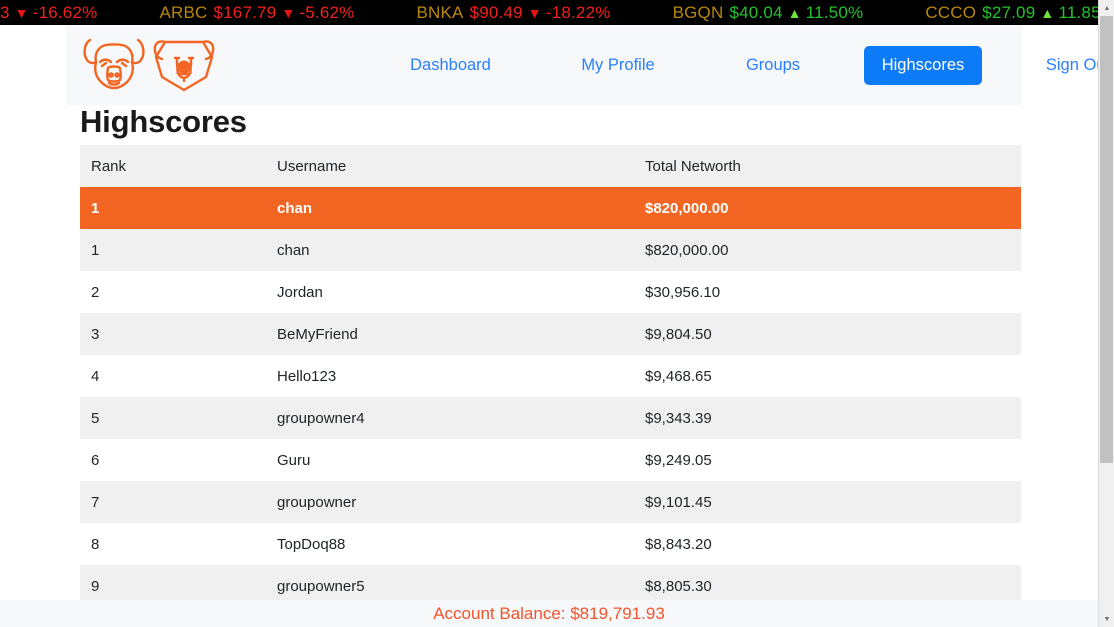 The height and width of the screenshot is (627, 1114). Describe the element at coordinates (678, 460) in the screenshot. I see `cell-networth: $9,249.05` at that location.